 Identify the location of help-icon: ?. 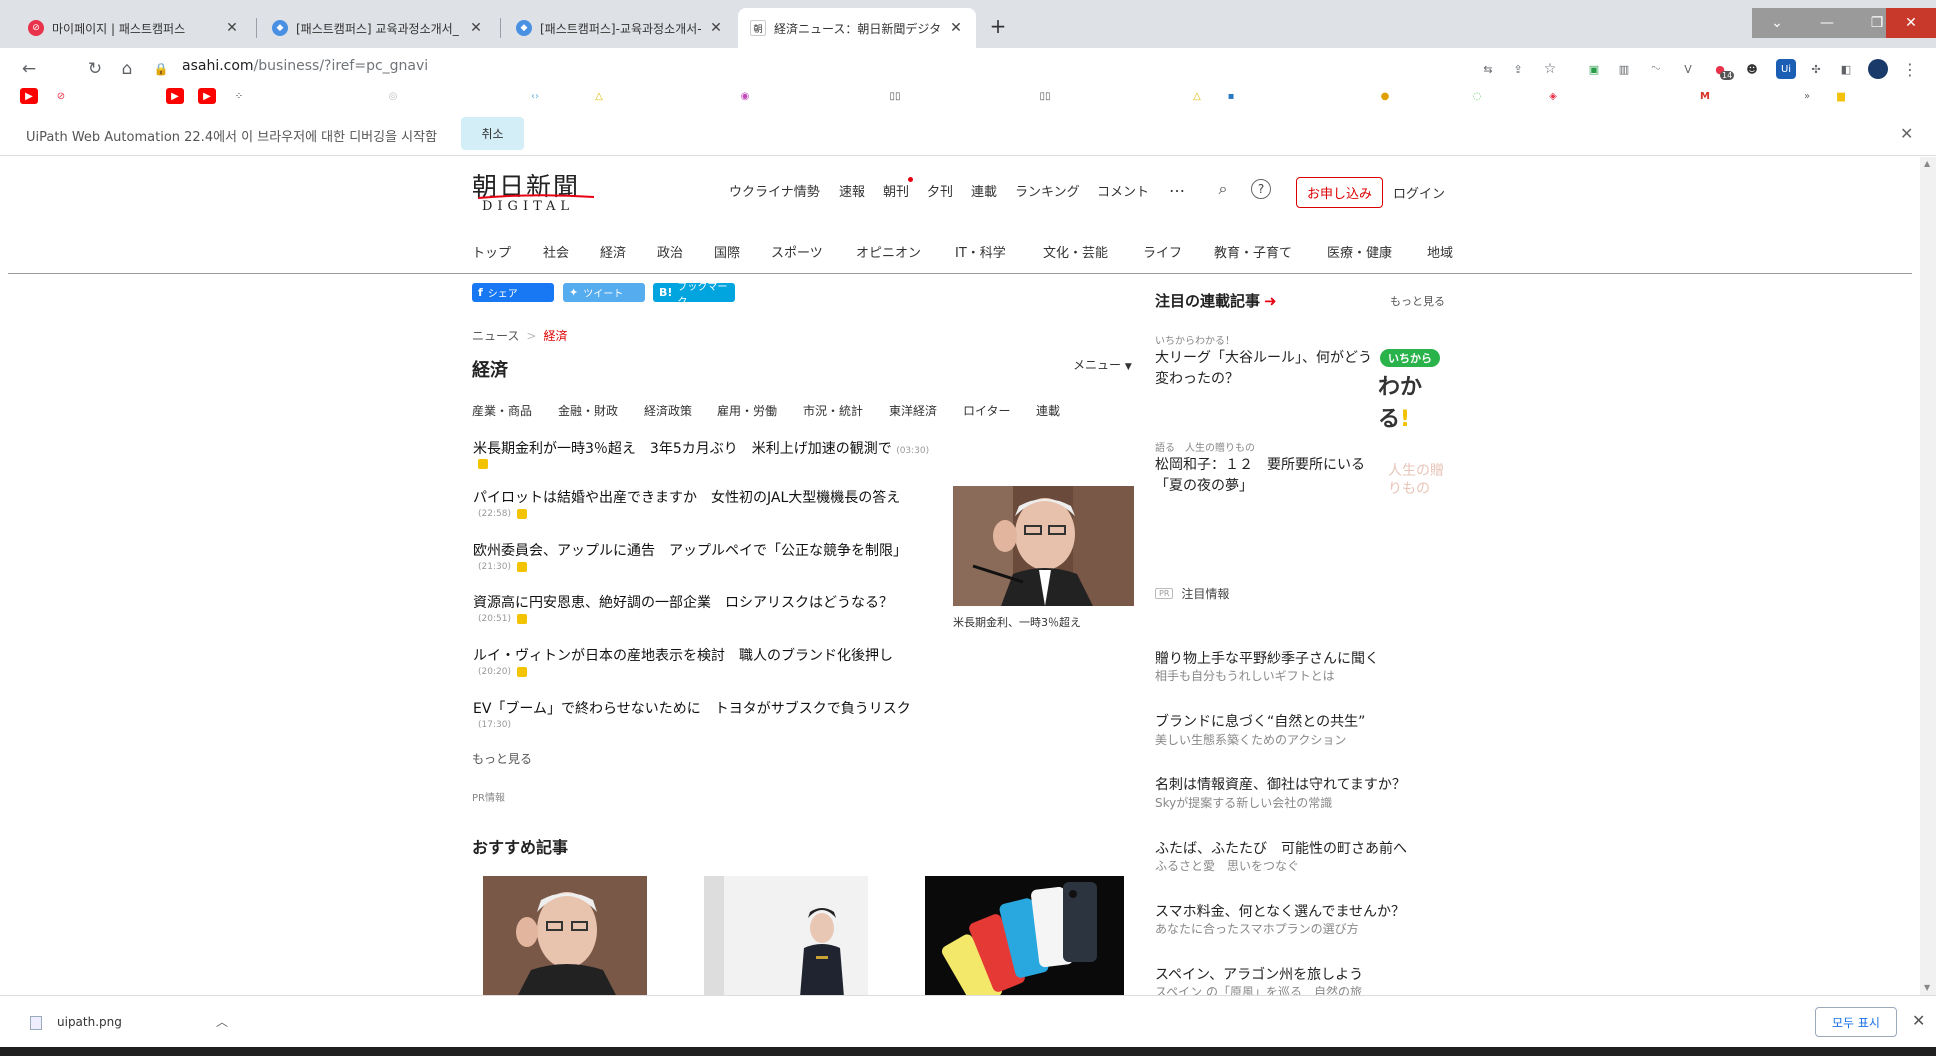
(1261, 189).